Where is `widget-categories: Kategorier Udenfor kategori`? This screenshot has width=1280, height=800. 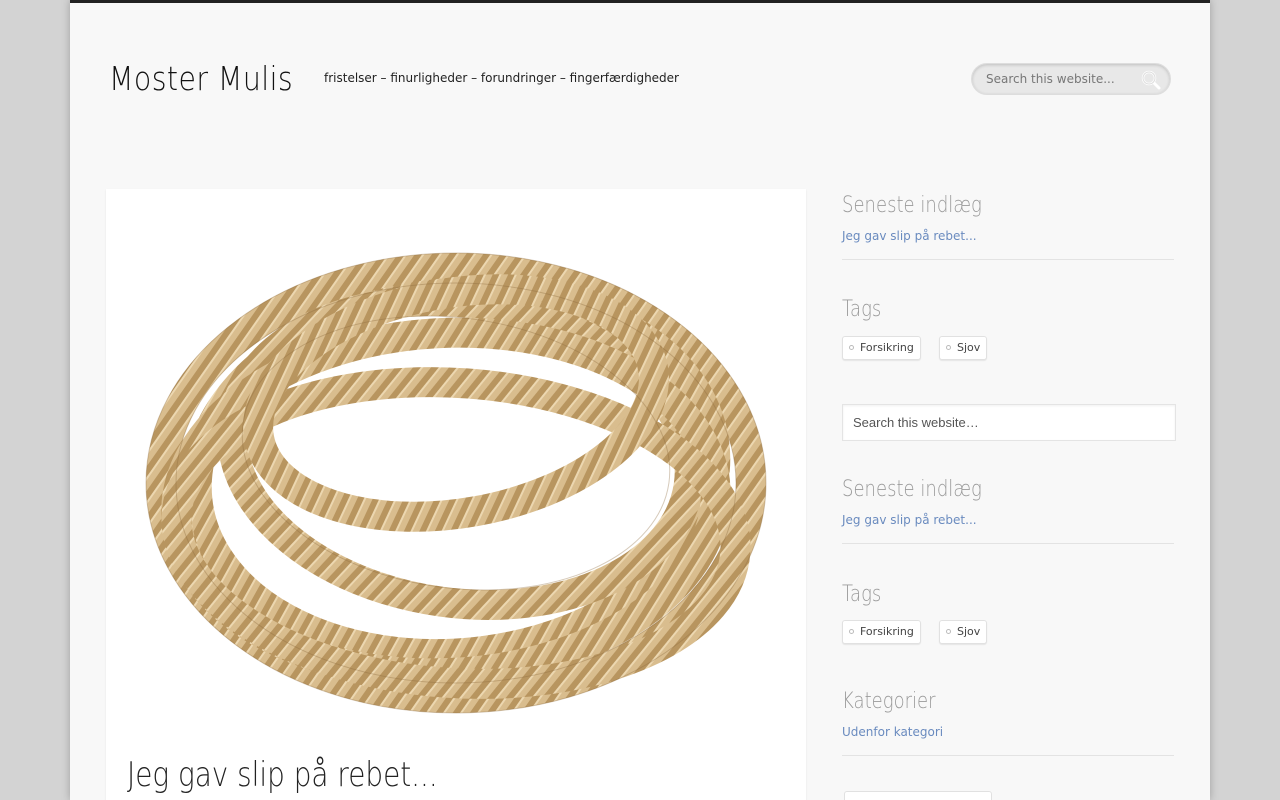 widget-categories: Kategorier Udenfor kategori is located at coordinates (1009, 714).